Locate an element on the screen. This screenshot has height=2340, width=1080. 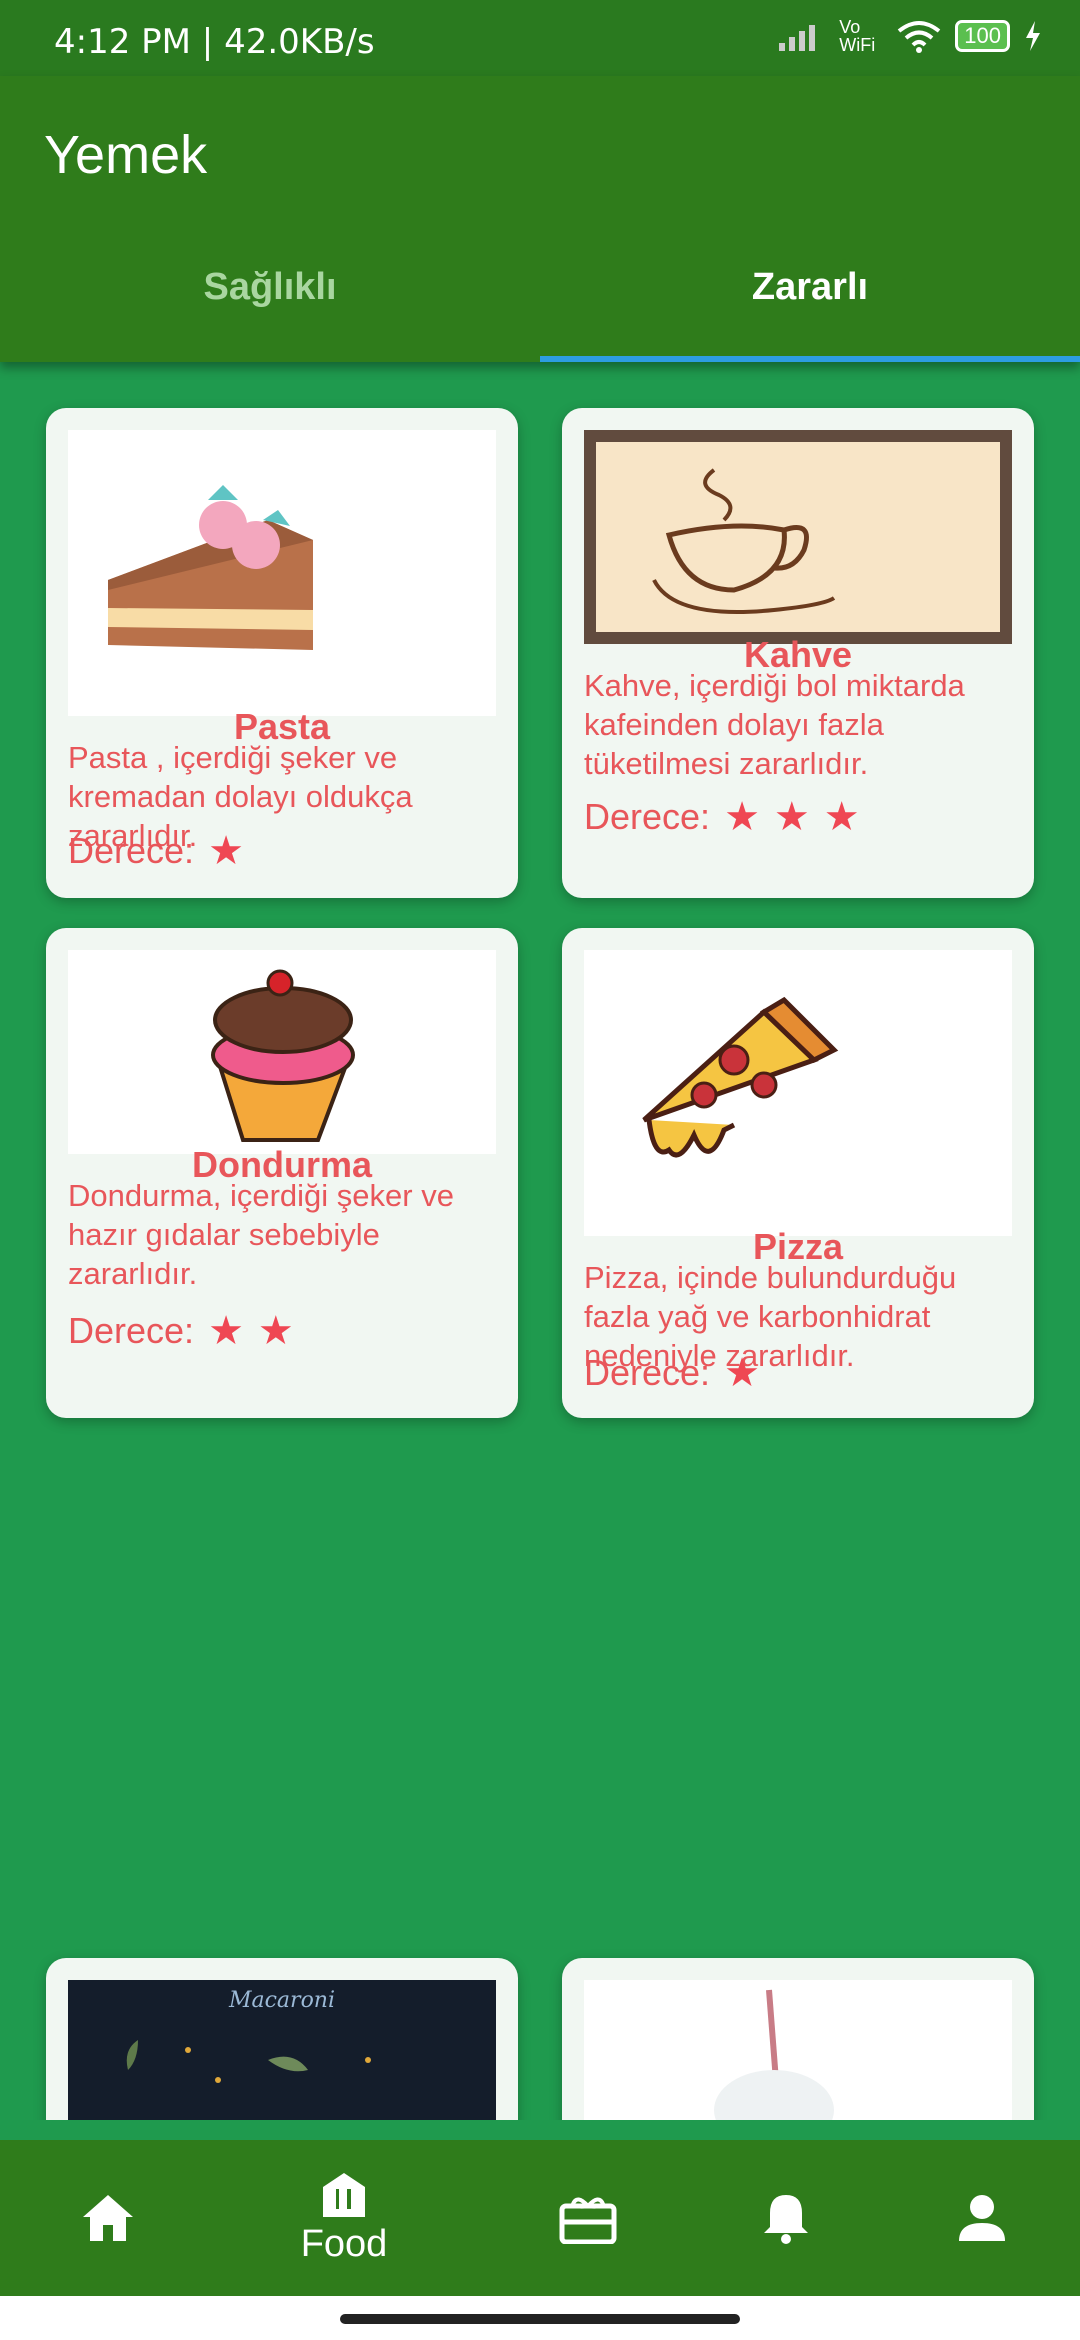
macaroni-image: Macaroni is located at coordinates (282, 2050).